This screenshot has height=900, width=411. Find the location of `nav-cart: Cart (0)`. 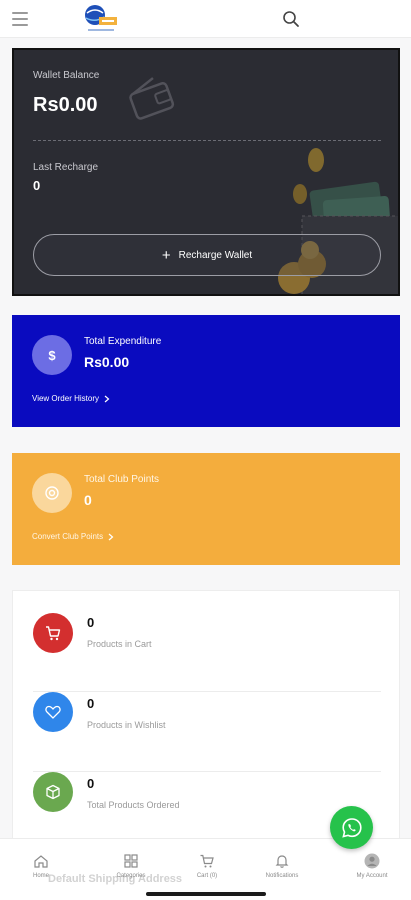

nav-cart: Cart (0) is located at coordinates (207, 866).